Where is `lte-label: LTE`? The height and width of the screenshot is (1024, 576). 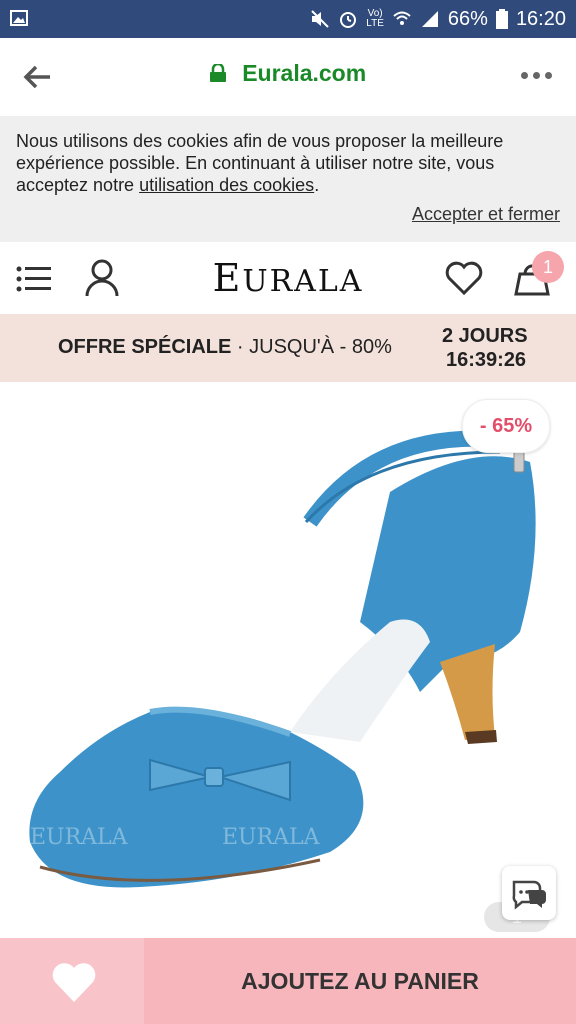 lte-label: LTE is located at coordinates (375, 23).